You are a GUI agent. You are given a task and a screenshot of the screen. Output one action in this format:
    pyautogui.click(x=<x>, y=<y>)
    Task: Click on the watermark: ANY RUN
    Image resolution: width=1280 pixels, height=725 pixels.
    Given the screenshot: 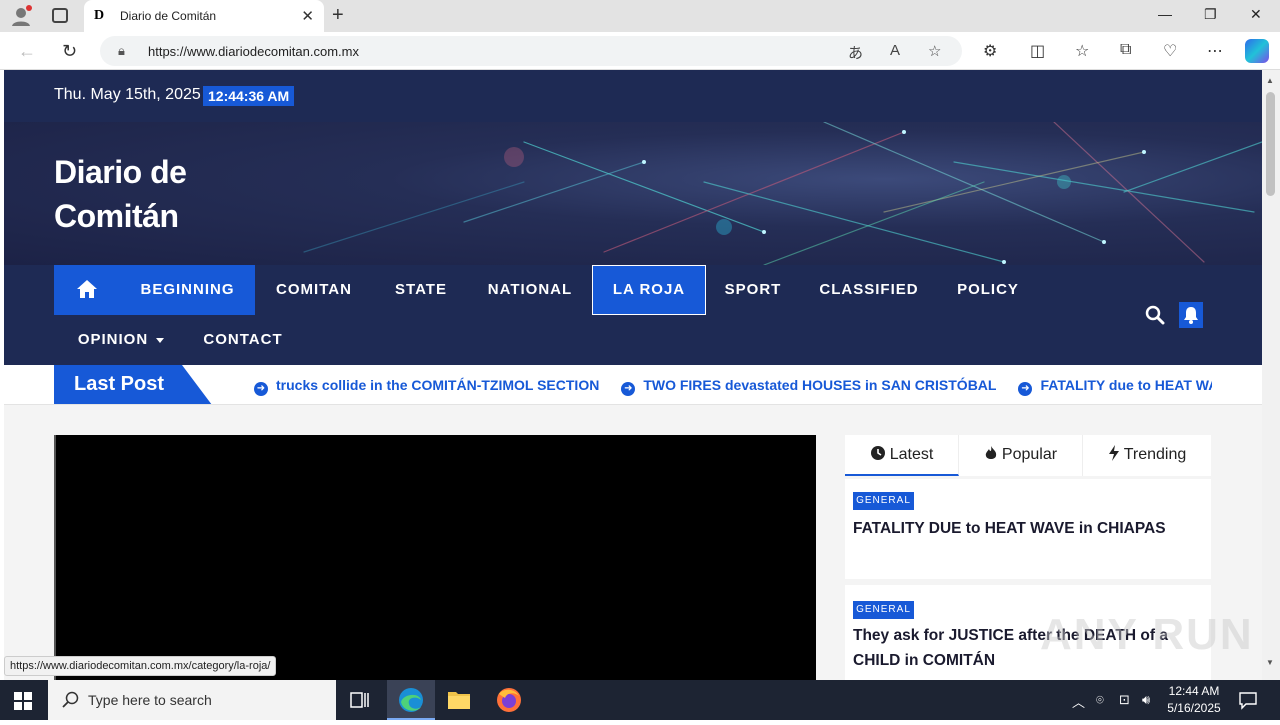 What is the action you would take?
    pyautogui.click(x=1147, y=634)
    